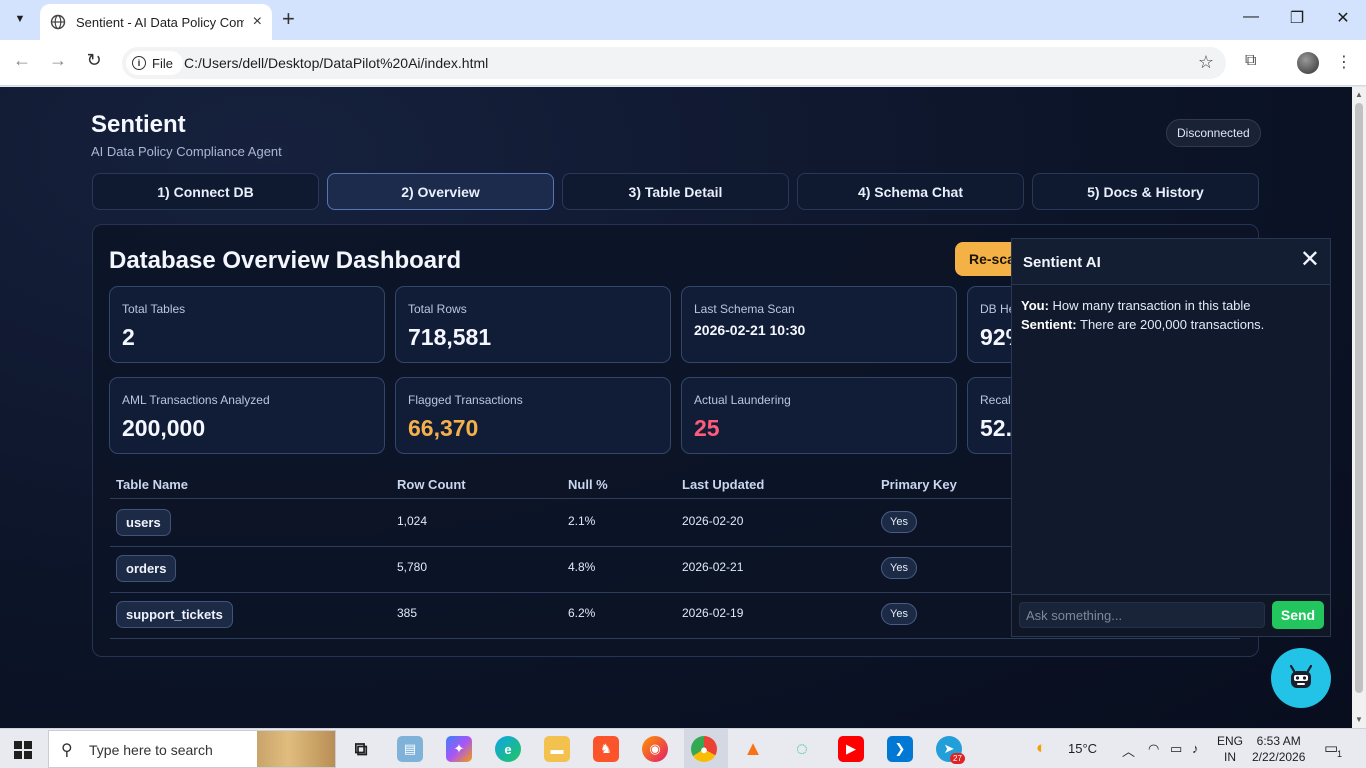 The image size is (1366, 768). Describe the element at coordinates (154, 63) in the screenshot. I see `site-info-chip: i File` at that location.